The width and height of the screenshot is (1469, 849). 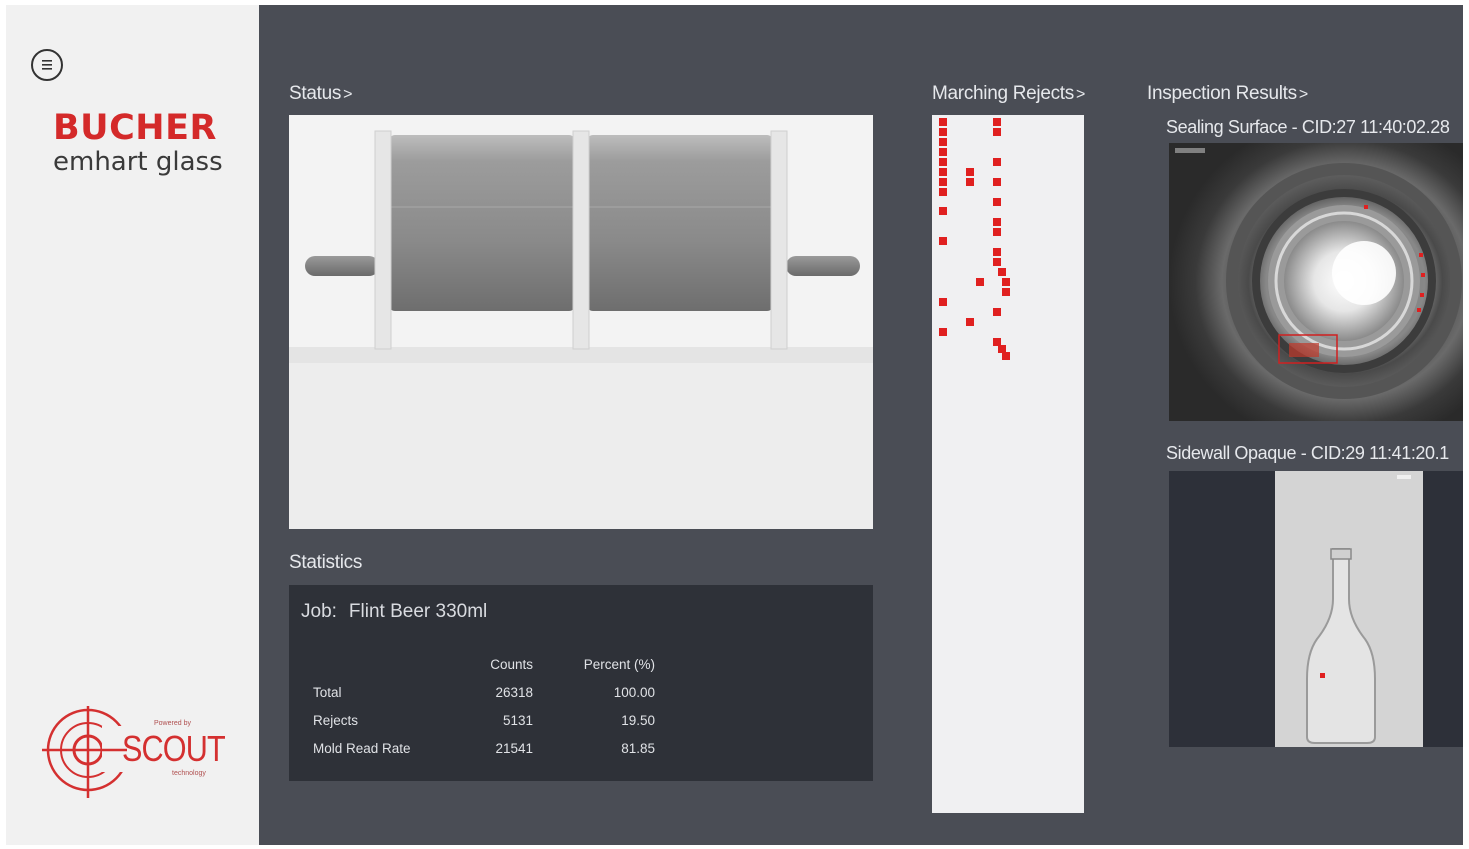 I want to click on sidewall-opaque-image, so click(x=1316, y=609).